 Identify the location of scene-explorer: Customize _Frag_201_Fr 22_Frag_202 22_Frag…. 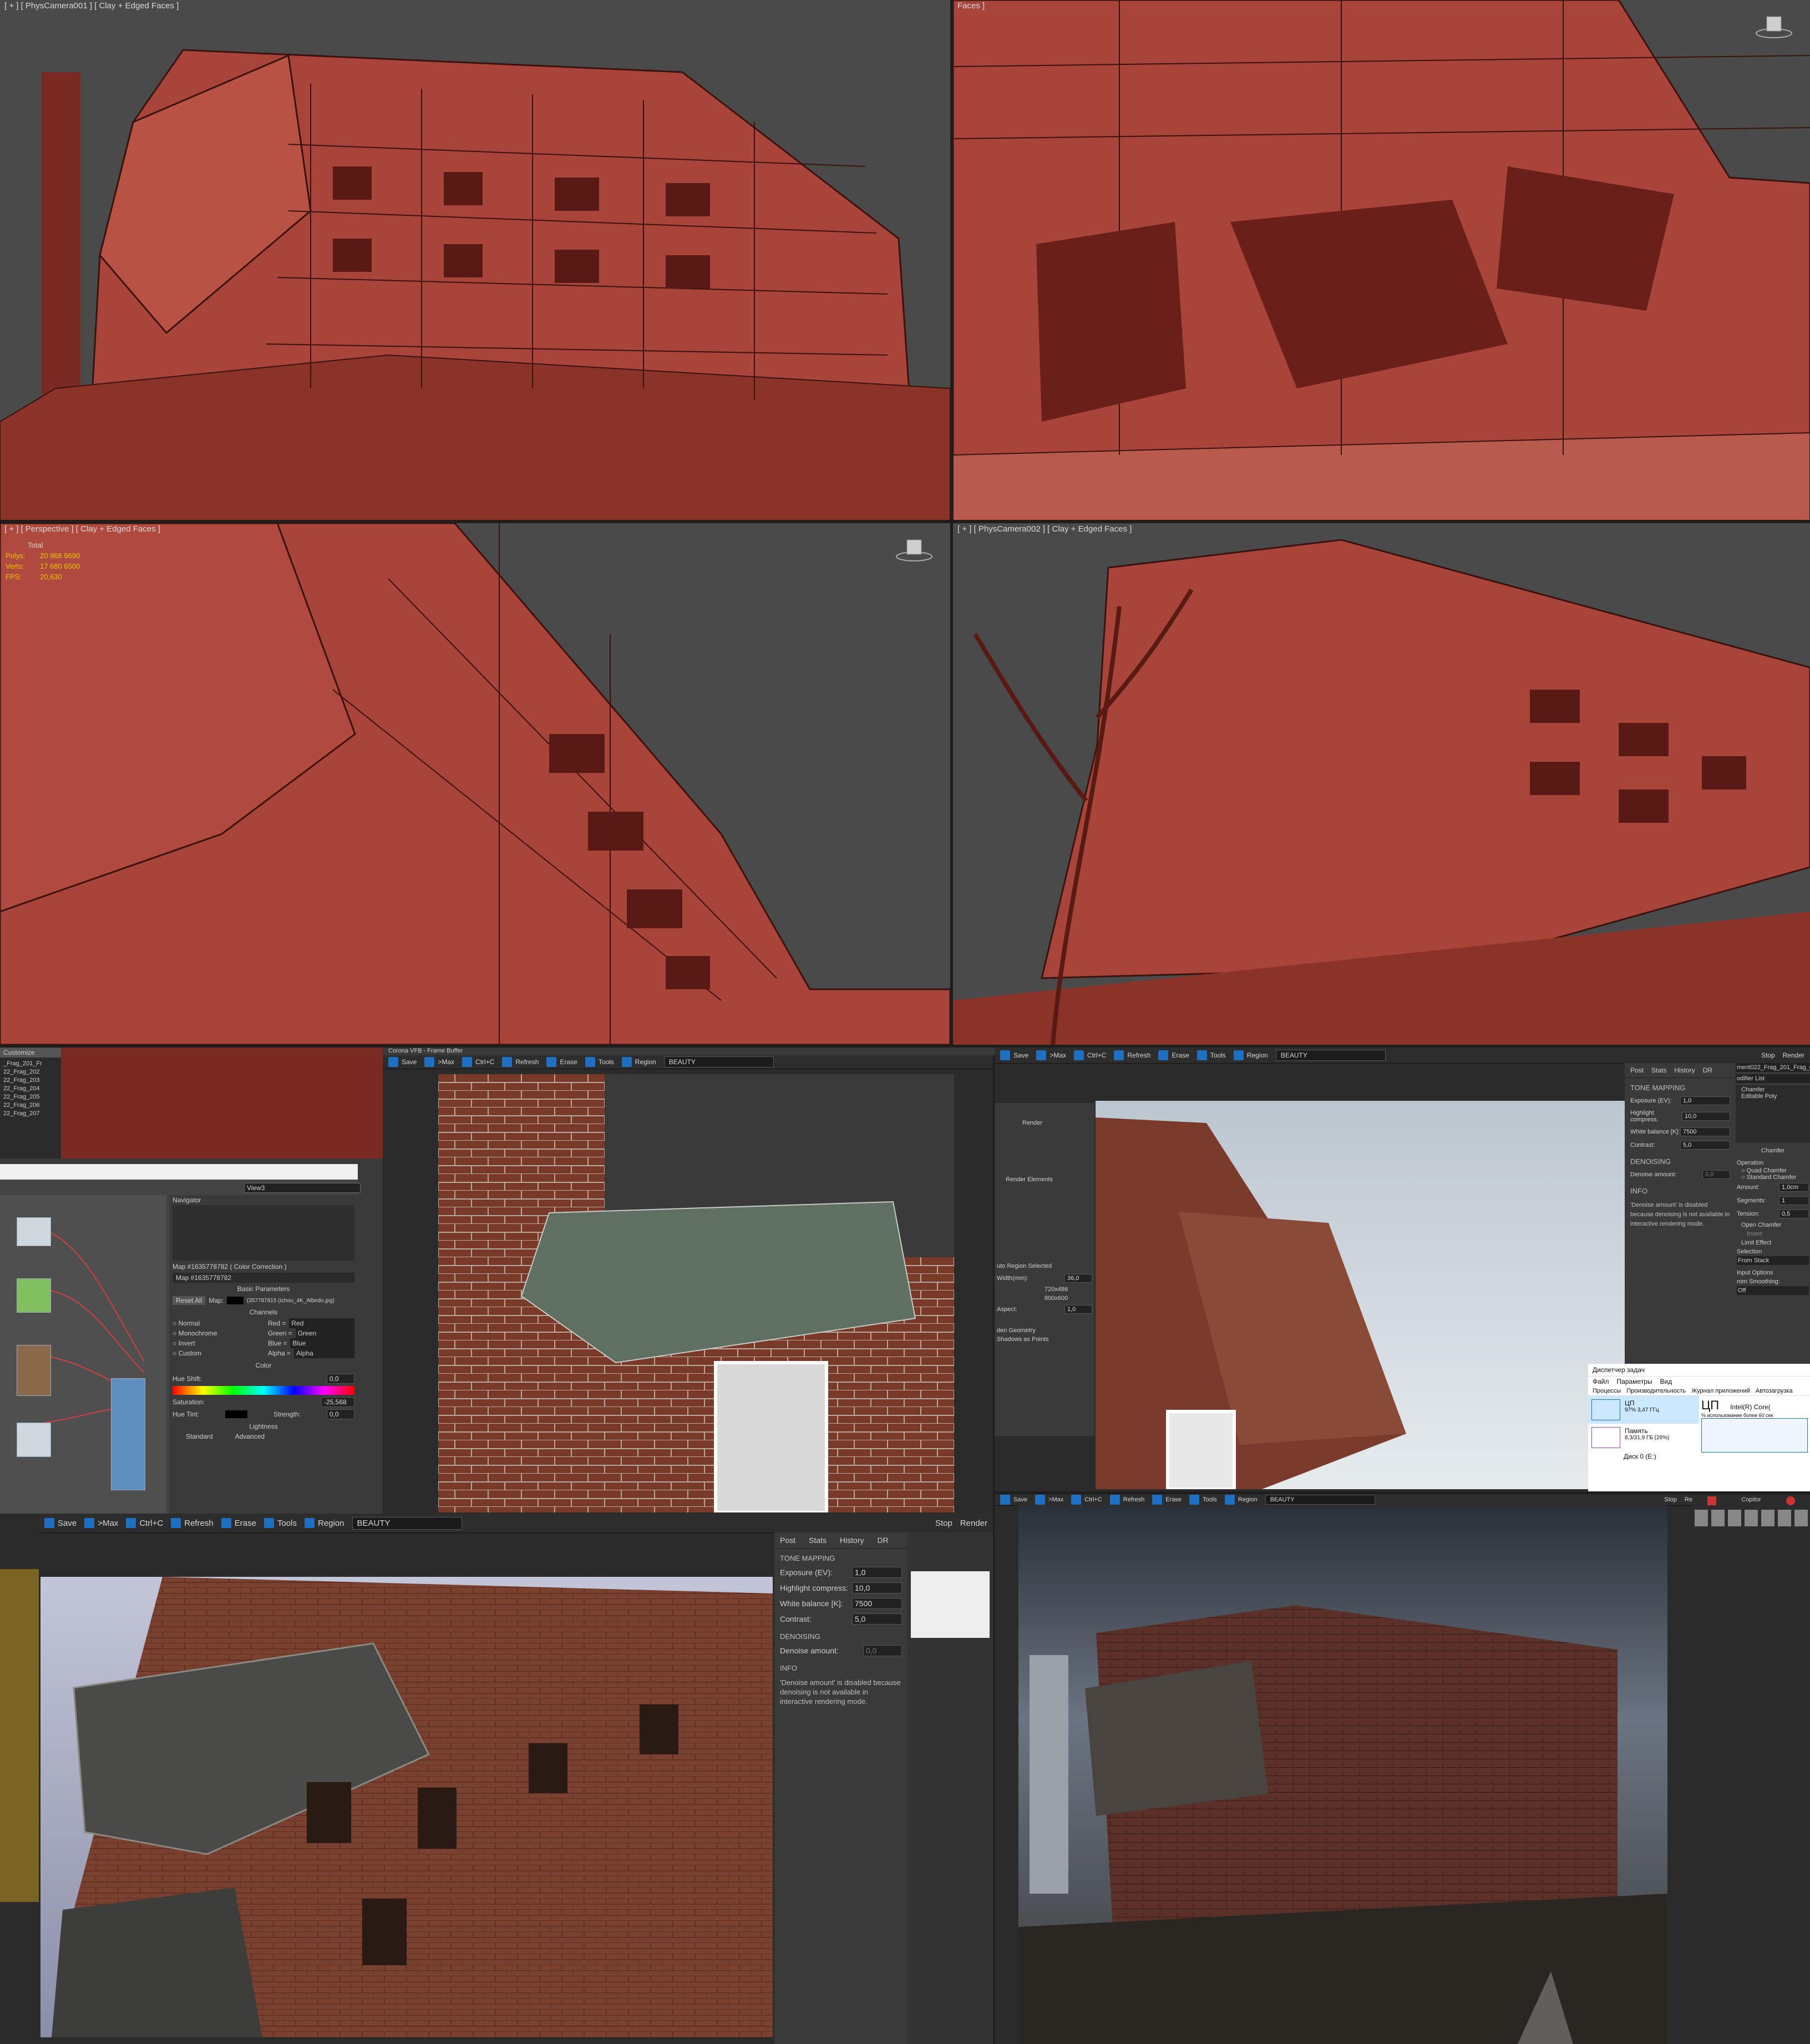
(31, 1103).